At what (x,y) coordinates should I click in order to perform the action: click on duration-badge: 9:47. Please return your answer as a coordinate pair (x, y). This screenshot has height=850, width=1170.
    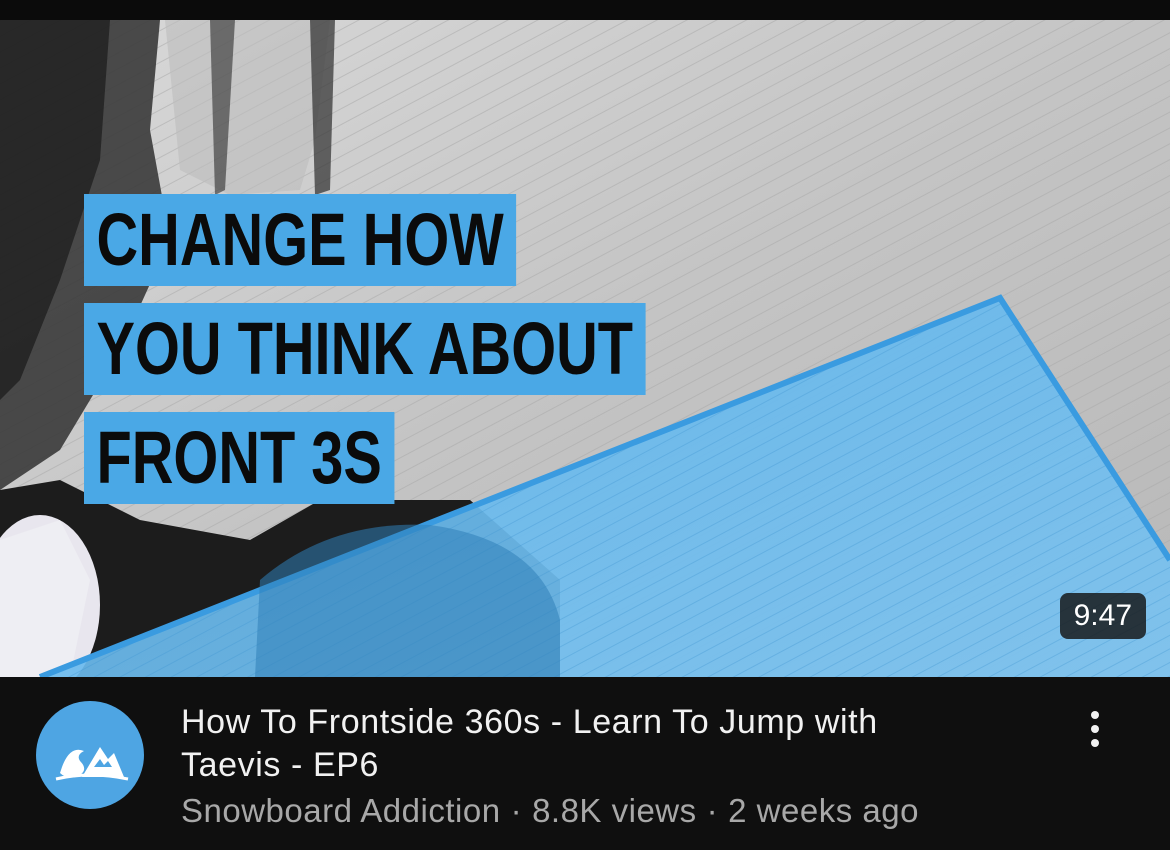
    Looking at the image, I should click on (1102, 616).